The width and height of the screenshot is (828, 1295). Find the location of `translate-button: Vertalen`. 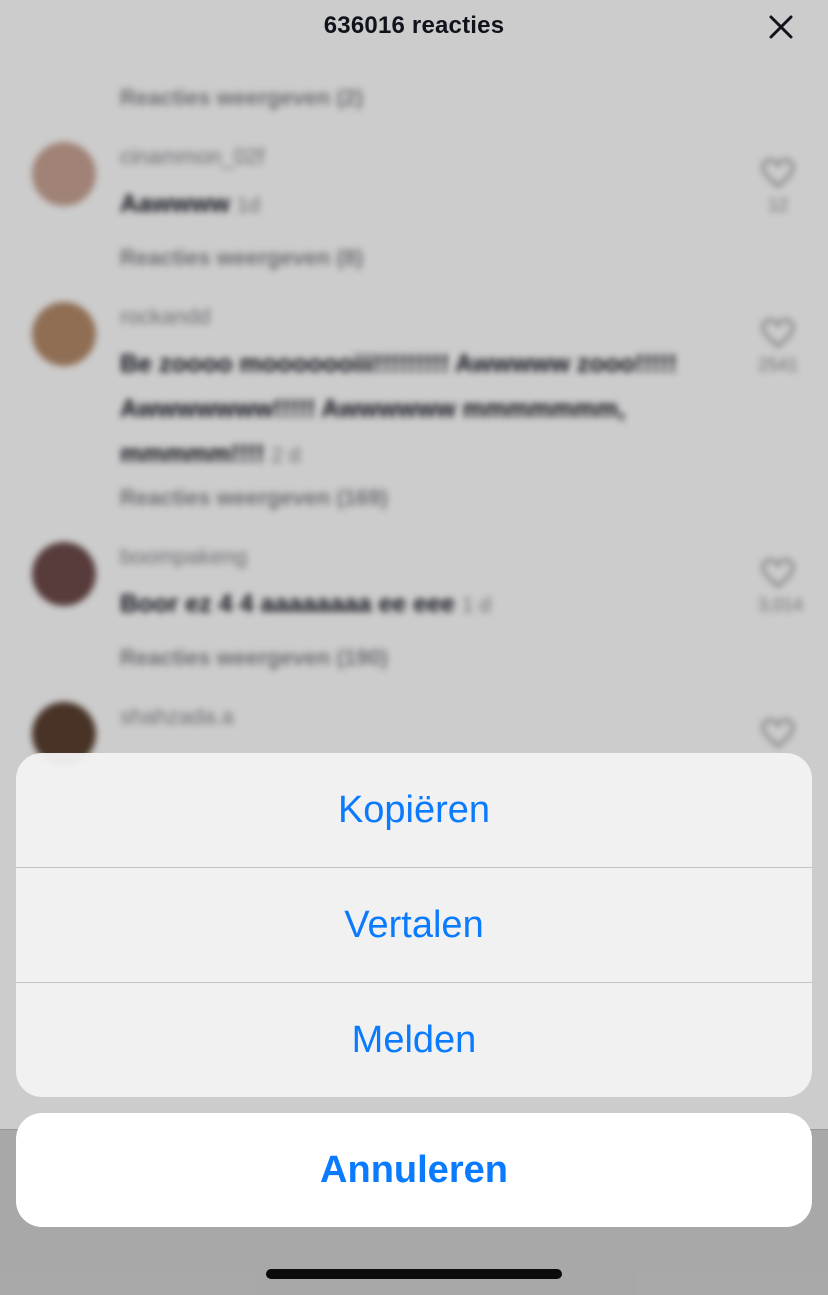

translate-button: Vertalen is located at coordinates (414, 924).